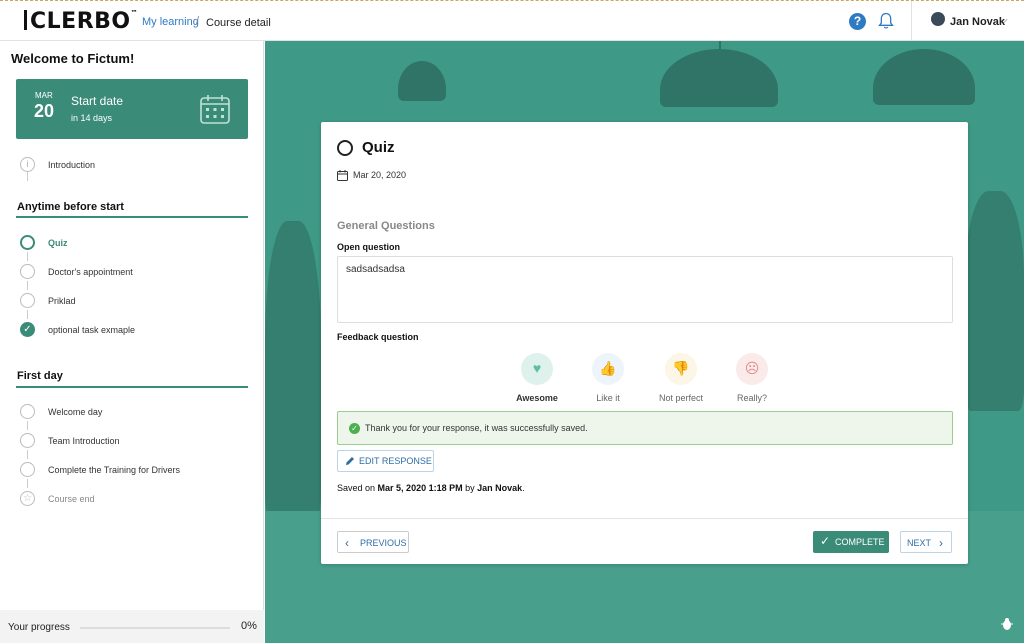  Describe the element at coordinates (215, 109) in the screenshot. I see `calendar-icon` at that location.